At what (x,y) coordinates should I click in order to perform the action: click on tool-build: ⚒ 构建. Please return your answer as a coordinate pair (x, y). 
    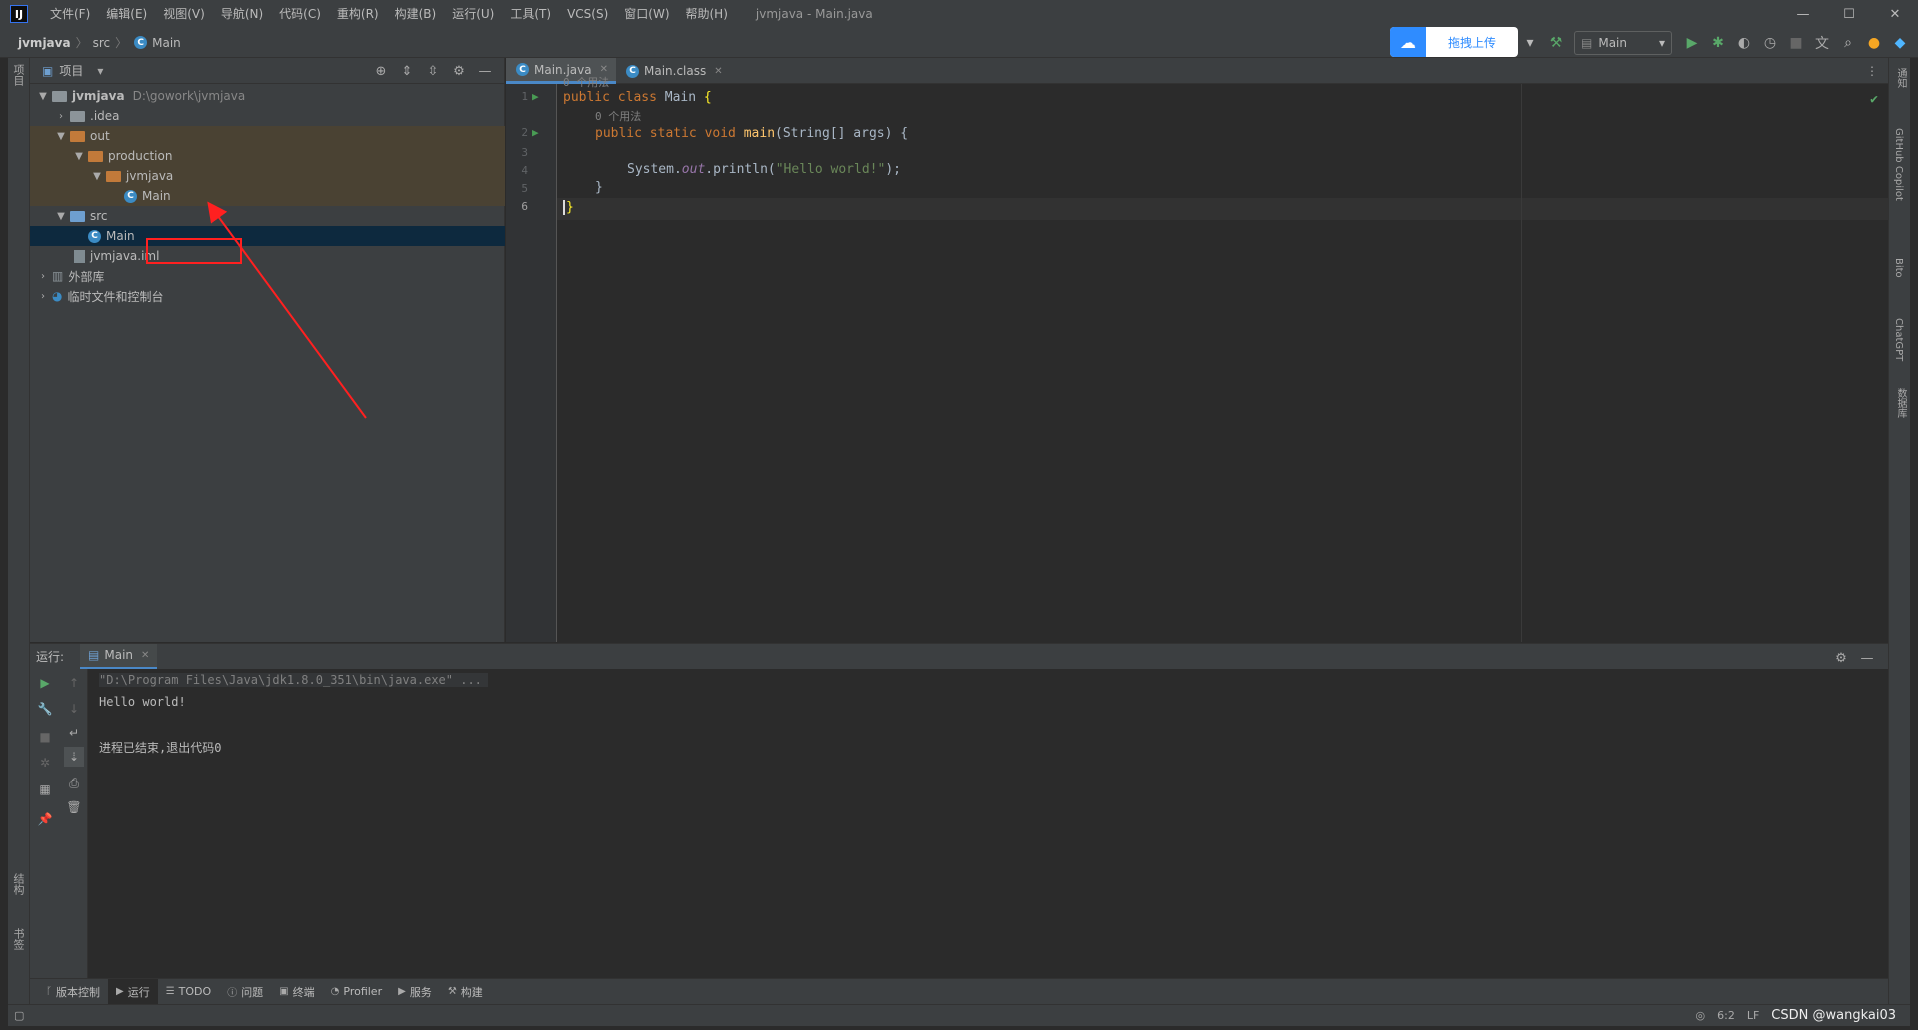
    Looking at the image, I should click on (465, 992).